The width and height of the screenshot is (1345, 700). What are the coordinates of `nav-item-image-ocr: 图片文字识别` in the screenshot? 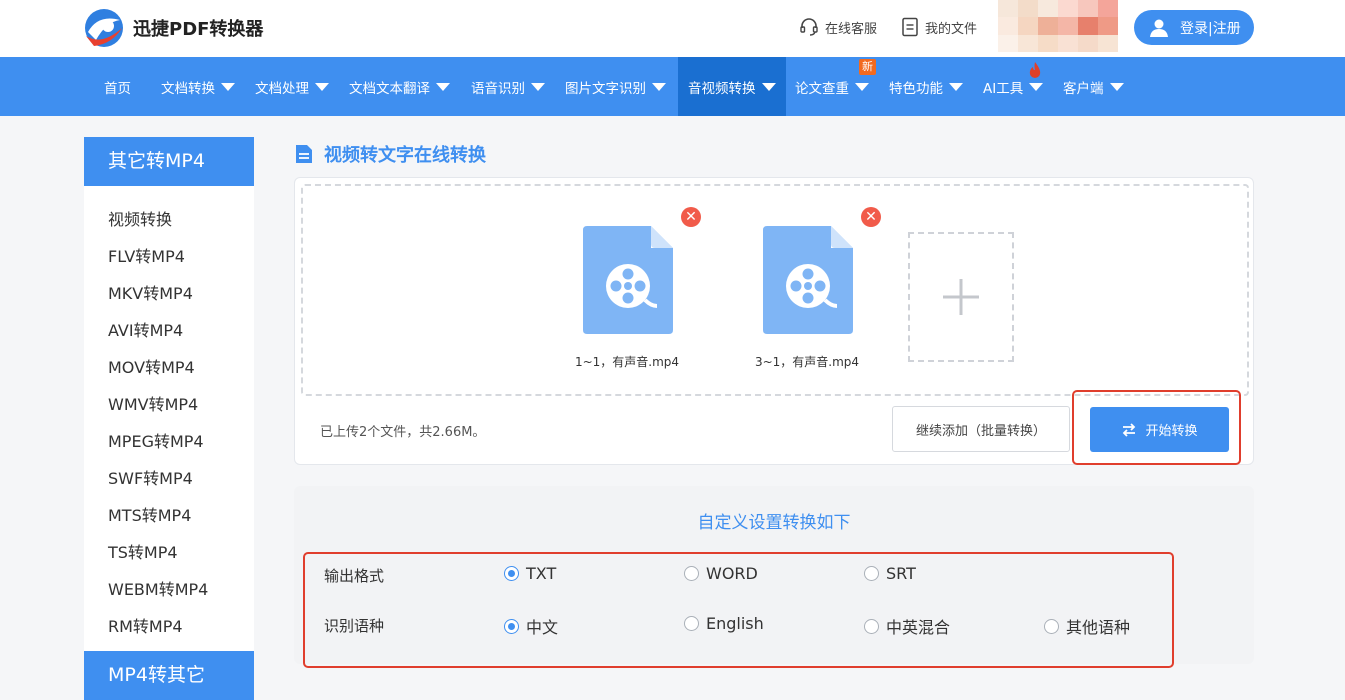 It's located at (615, 86).